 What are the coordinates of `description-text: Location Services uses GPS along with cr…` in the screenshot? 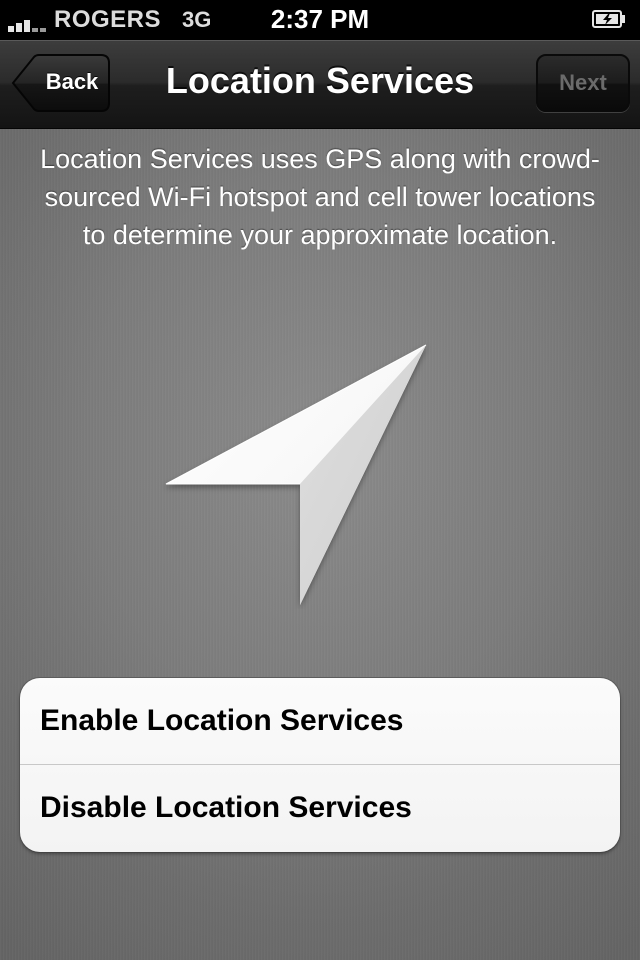 It's located at (320, 197).